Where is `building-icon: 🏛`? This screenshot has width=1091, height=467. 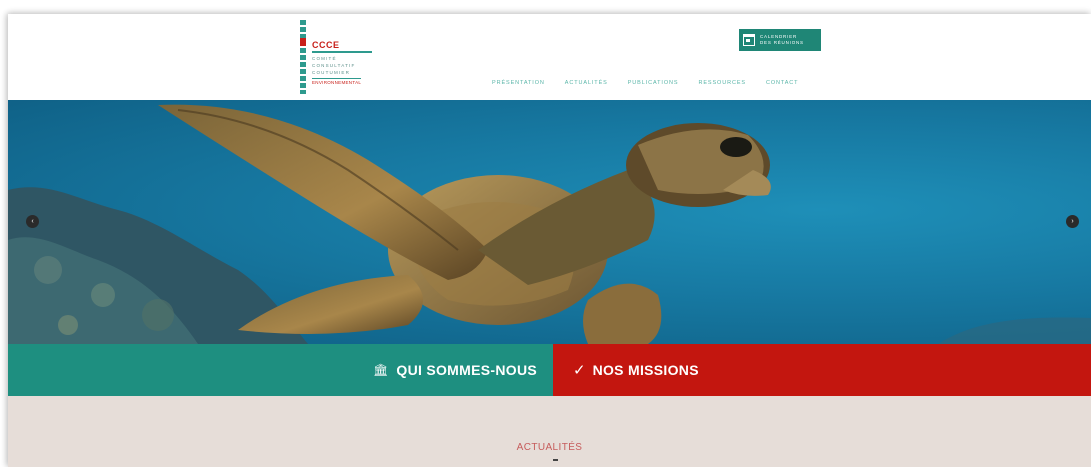
building-icon: 🏛 is located at coordinates (381, 370).